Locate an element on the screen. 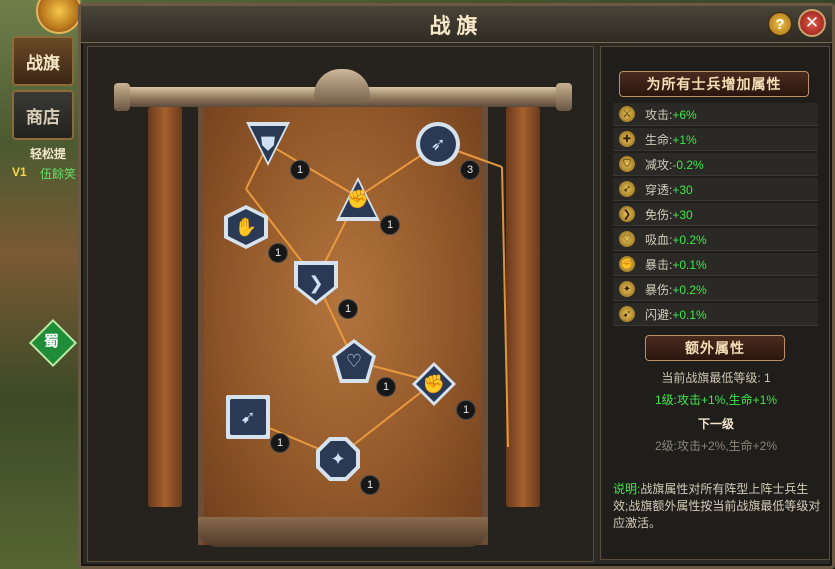  triangle-crest-icon: ⛊ is located at coordinates (268, 143).